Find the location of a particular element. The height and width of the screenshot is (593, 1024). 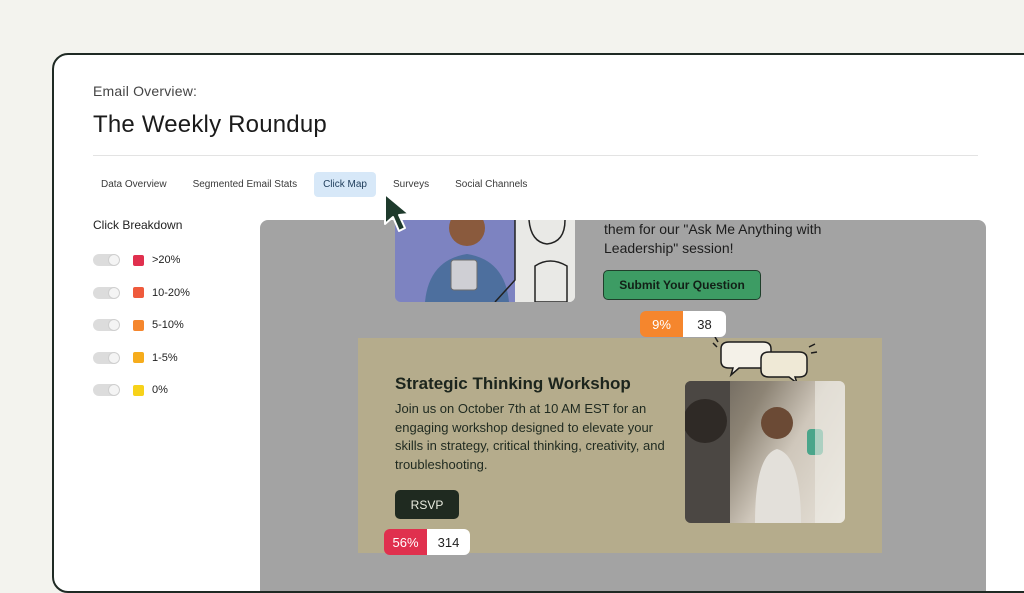

click-breakdown-title: Click Breakdown is located at coordinates (138, 225).